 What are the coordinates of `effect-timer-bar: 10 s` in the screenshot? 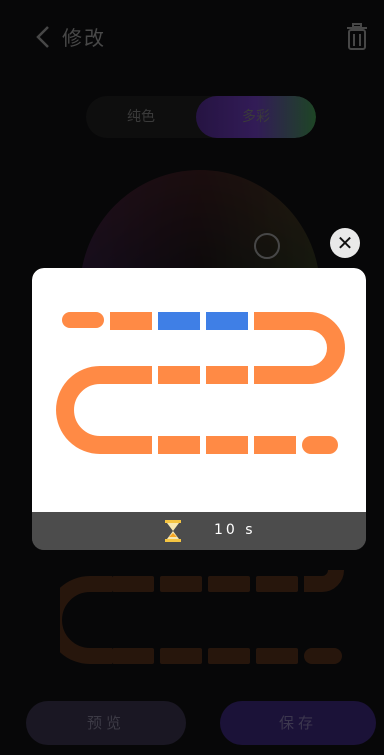 It's located at (199, 531).